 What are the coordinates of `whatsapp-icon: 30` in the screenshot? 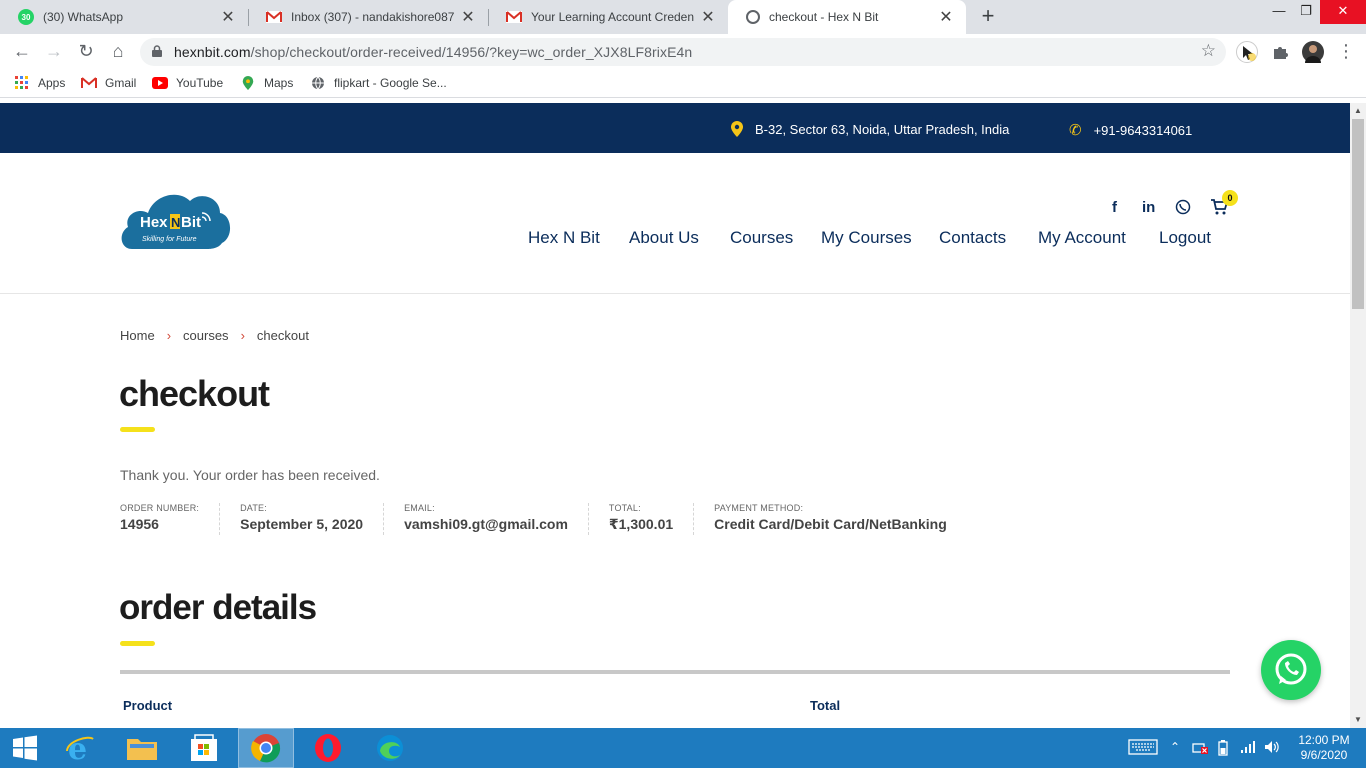 It's located at (26, 17).